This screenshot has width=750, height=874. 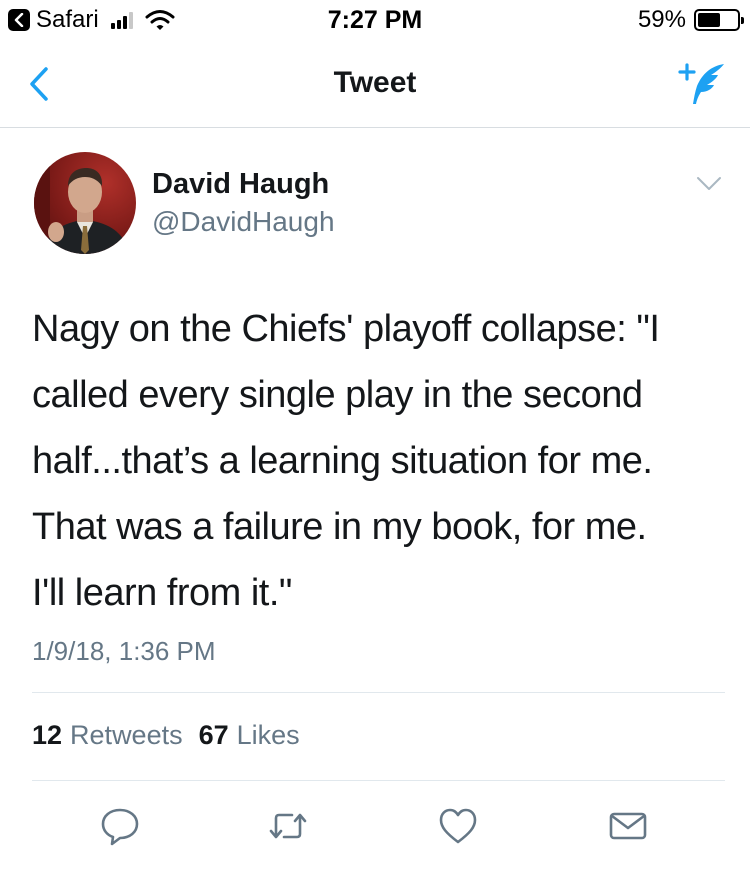 I want to click on battery-level, so click(x=709, y=20).